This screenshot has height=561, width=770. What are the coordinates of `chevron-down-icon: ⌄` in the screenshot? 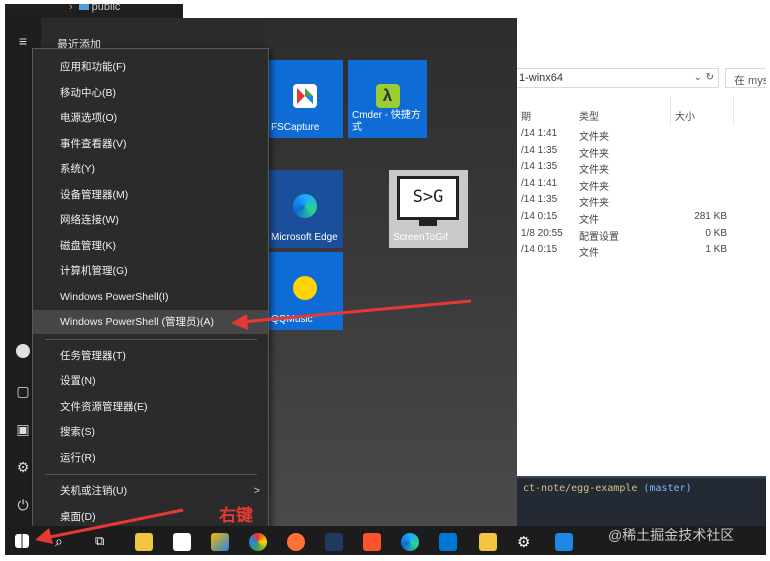 It's located at (698, 77).